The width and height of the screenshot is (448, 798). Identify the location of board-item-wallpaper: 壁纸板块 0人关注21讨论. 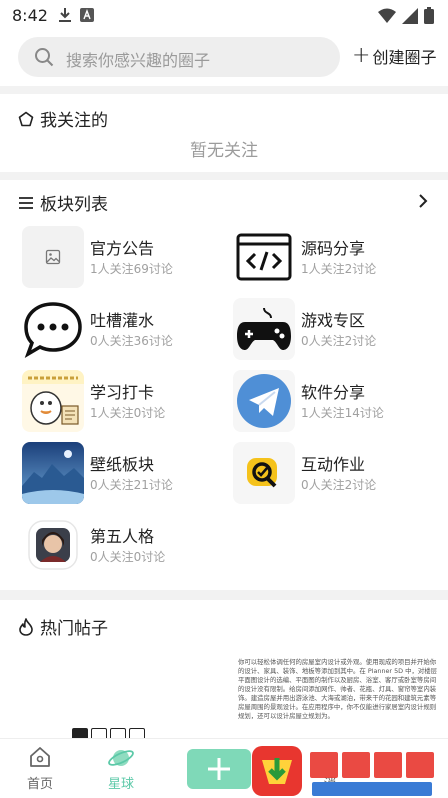
(122, 473).